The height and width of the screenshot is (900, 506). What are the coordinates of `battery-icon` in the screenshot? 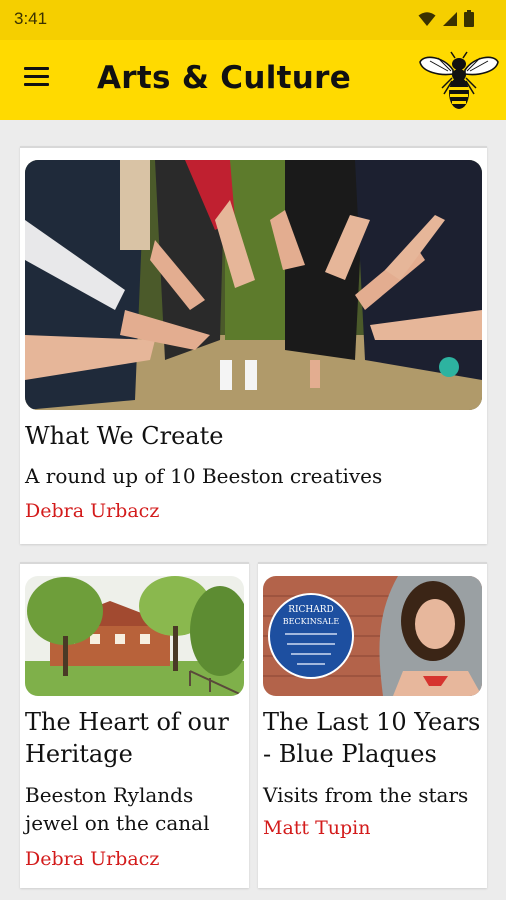 It's located at (469, 18).